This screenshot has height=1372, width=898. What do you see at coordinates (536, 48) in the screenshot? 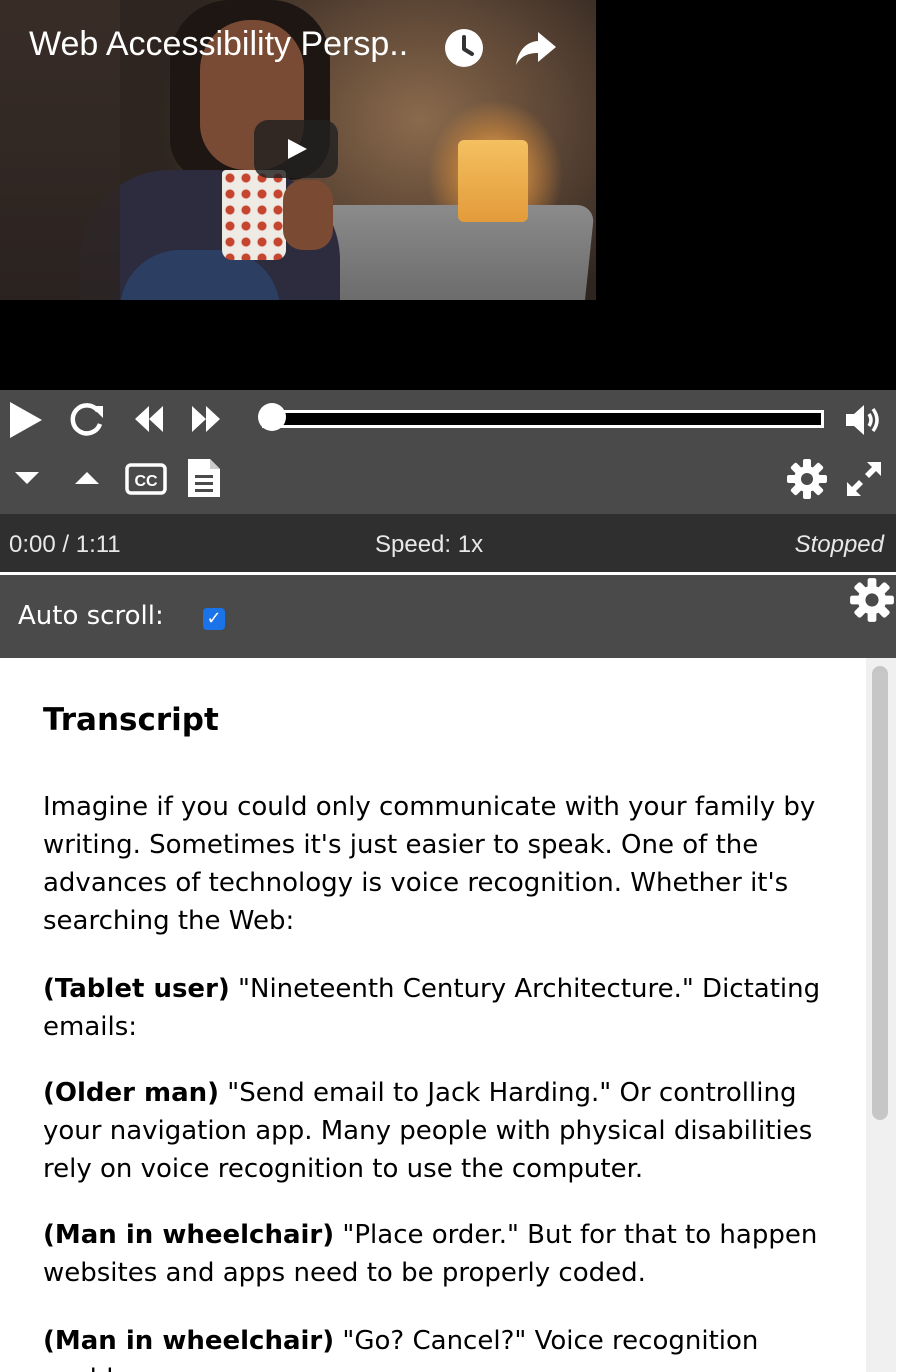
I see `share-arrow-icon` at bounding box center [536, 48].